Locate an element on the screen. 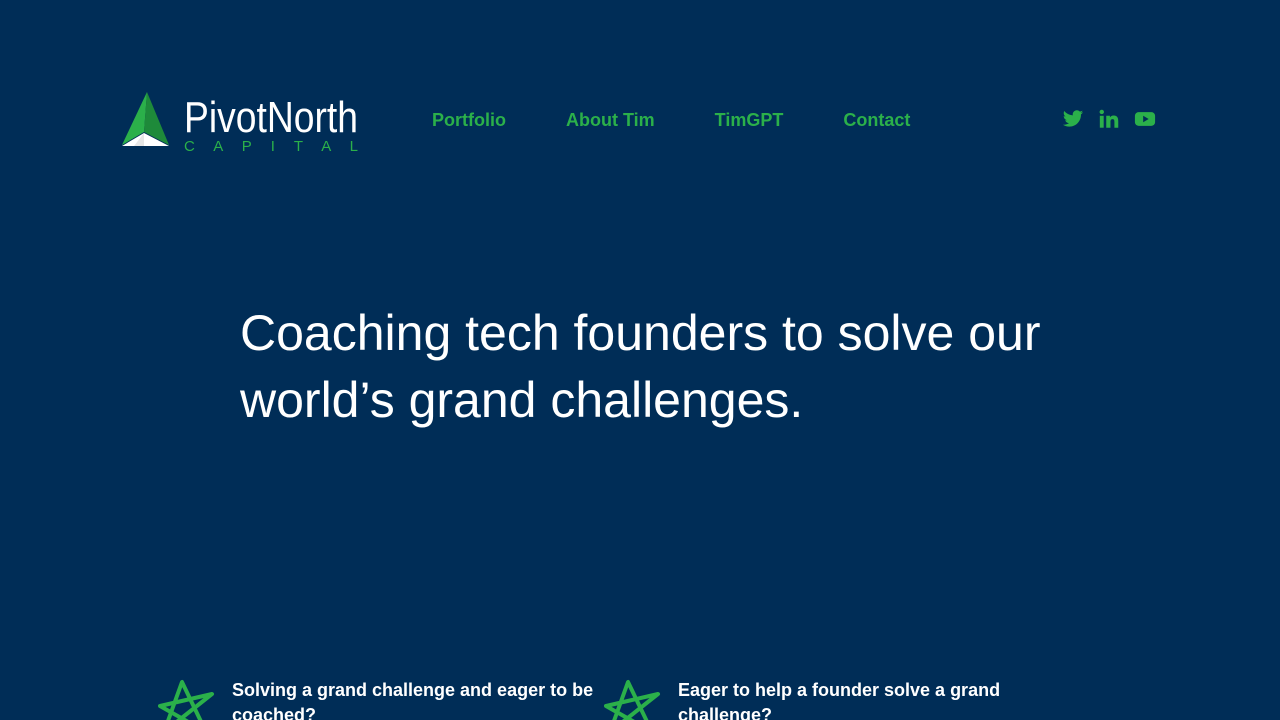  youtube-link is located at coordinates (1145, 119).